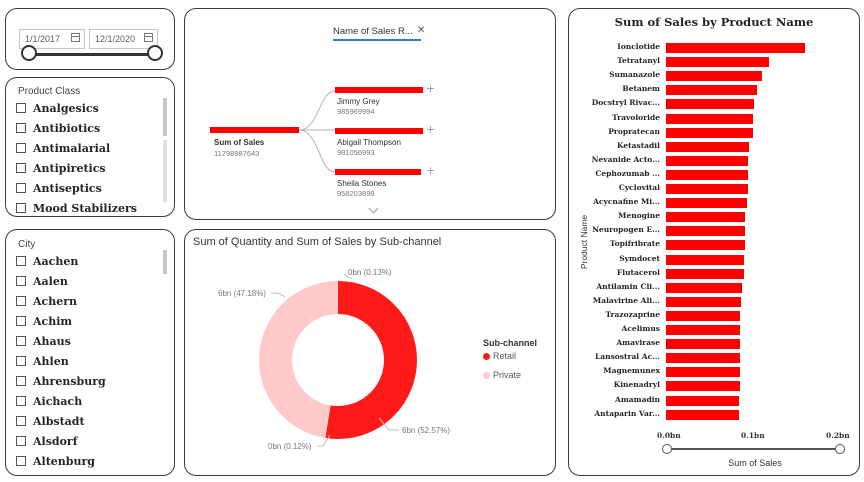 The image size is (864, 482). I want to click on legend-item: Retail, so click(499, 356).